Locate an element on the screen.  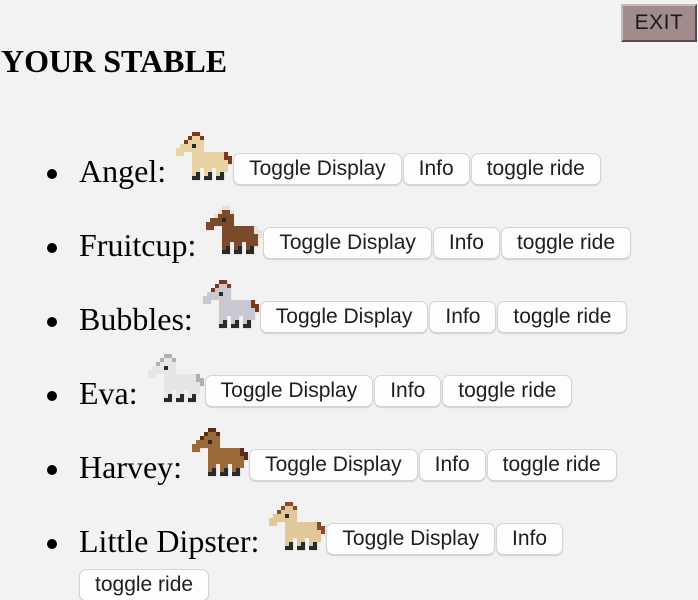
list-item: Little Dipster: Toggle Display Info is located at coordinates (349, 525).